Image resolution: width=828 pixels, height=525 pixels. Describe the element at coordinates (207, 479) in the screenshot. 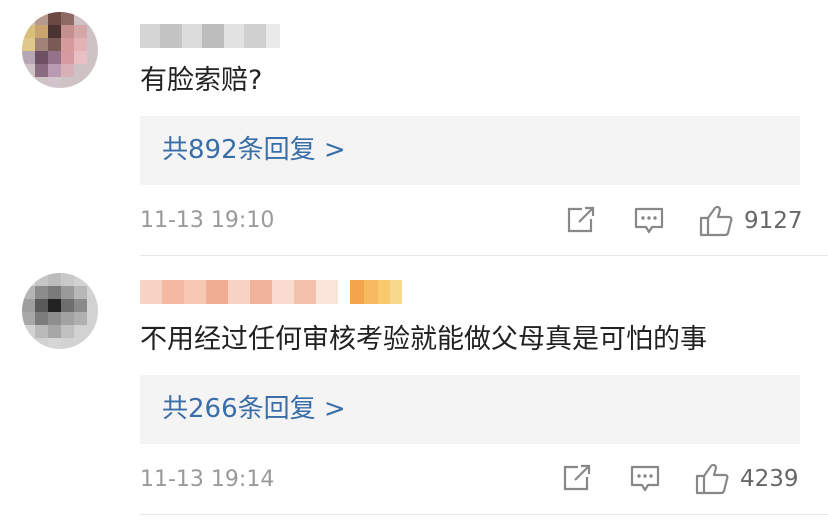

I see `timestamp: 11-13 19:14` at that location.